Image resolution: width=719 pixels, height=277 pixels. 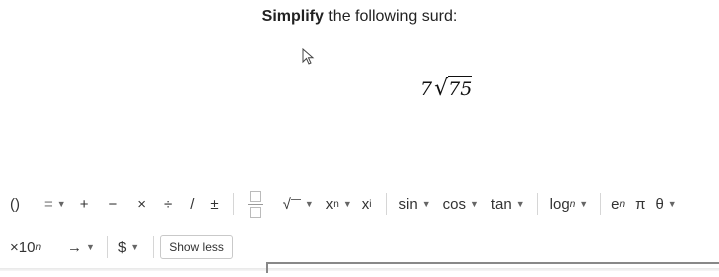 What do you see at coordinates (659, 204) in the screenshot?
I see `theta-label: θ` at bounding box center [659, 204].